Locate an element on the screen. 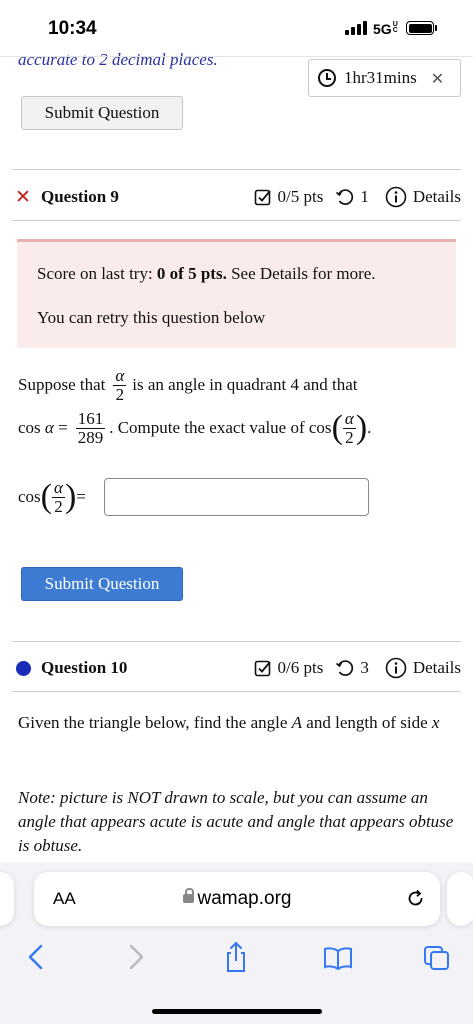  submit-question-button-prev: Submit Question is located at coordinates (102, 113).